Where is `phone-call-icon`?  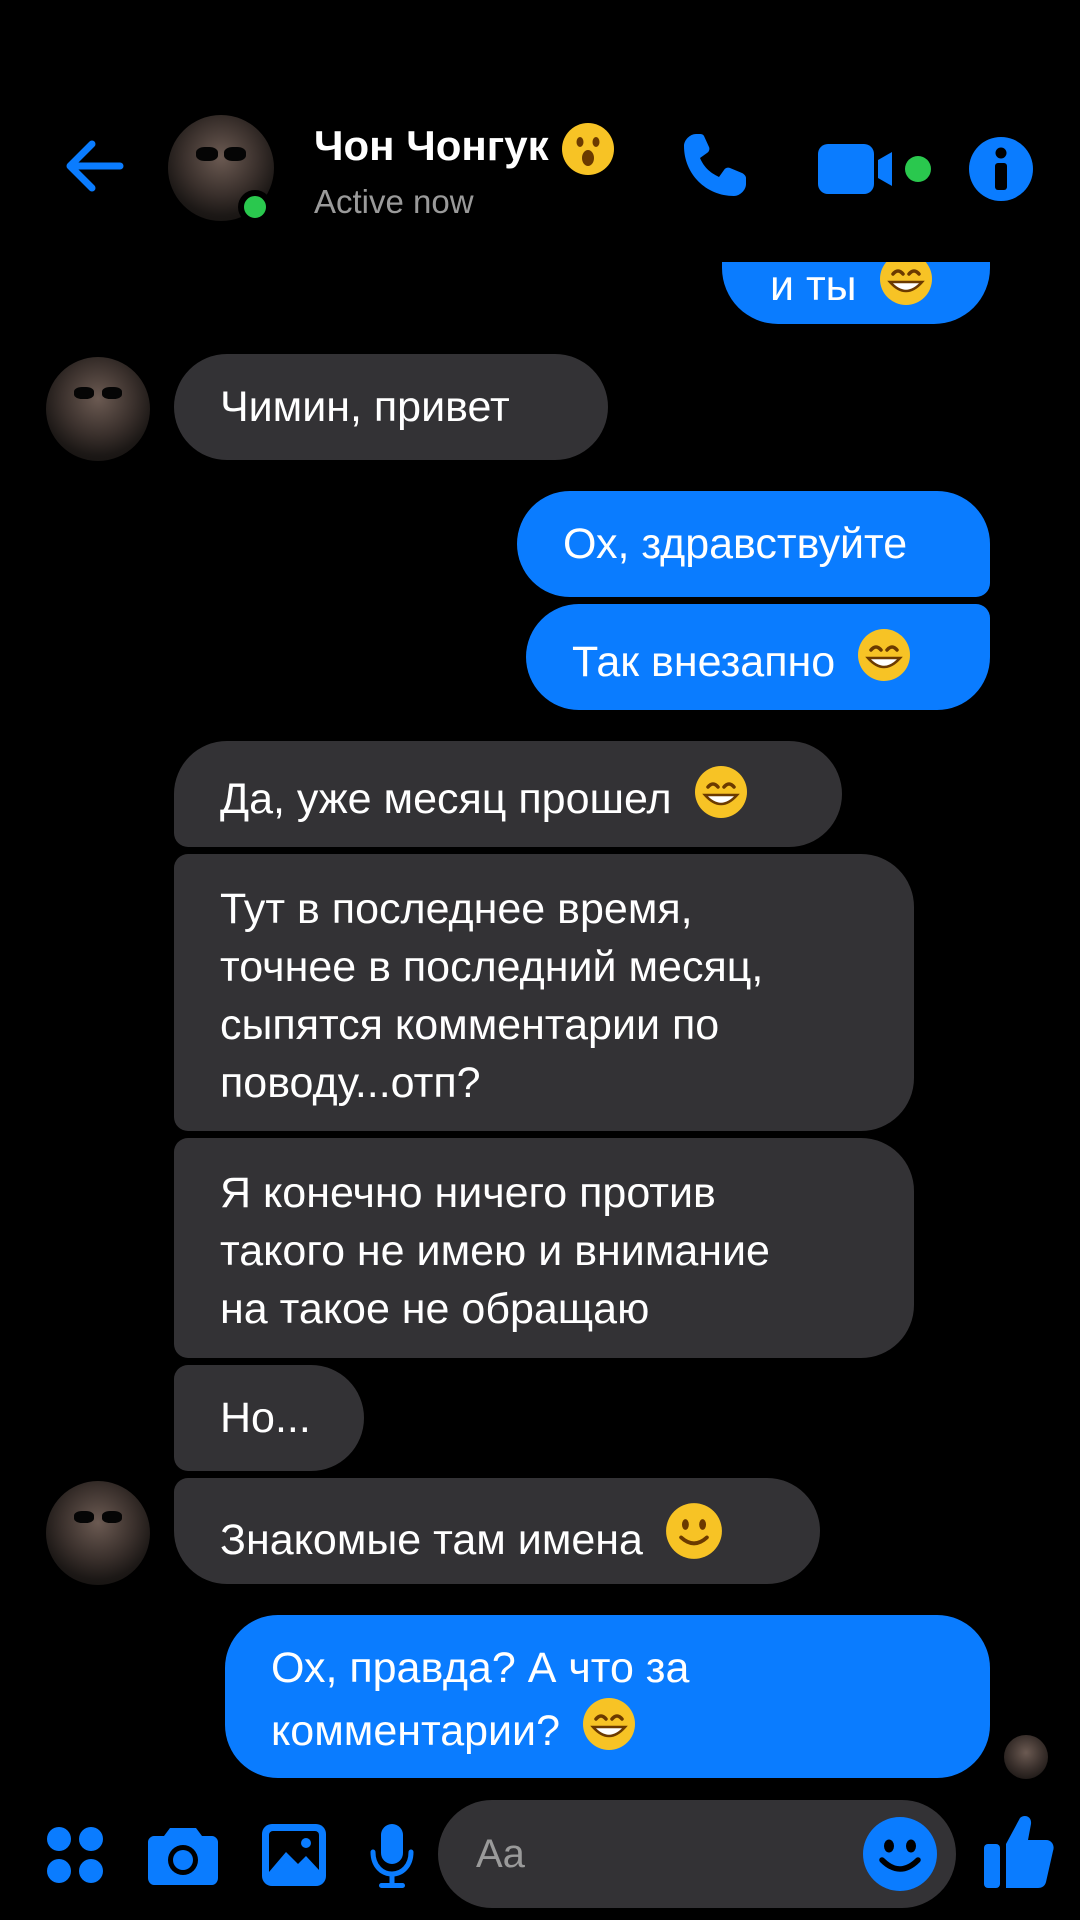 phone-call-icon is located at coordinates (714, 166).